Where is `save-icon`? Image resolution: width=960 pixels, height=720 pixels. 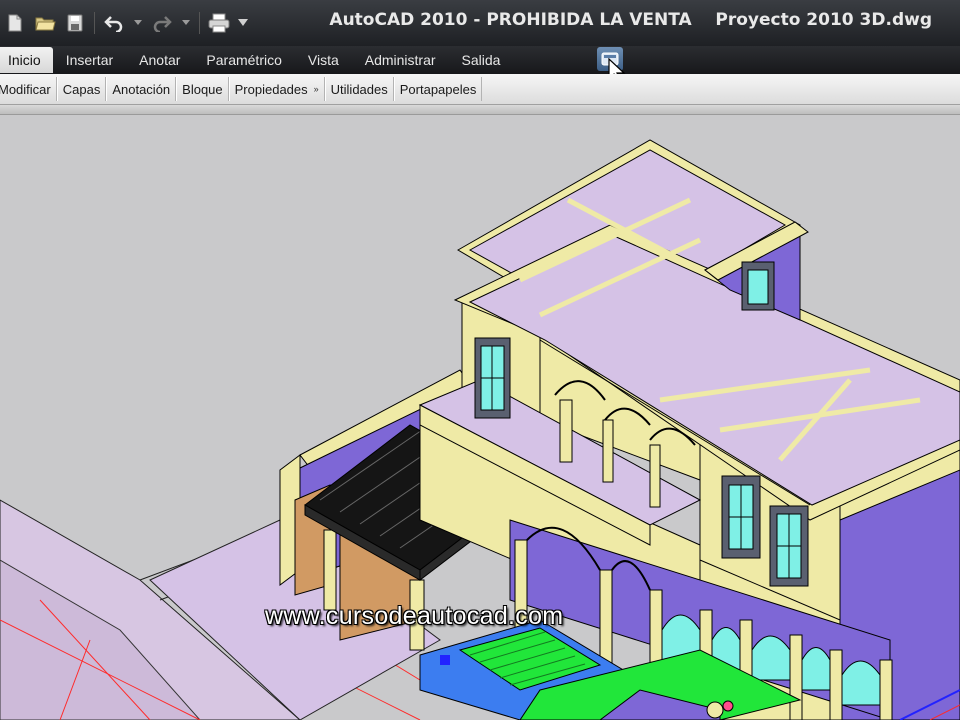 save-icon is located at coordinates (75, 23).